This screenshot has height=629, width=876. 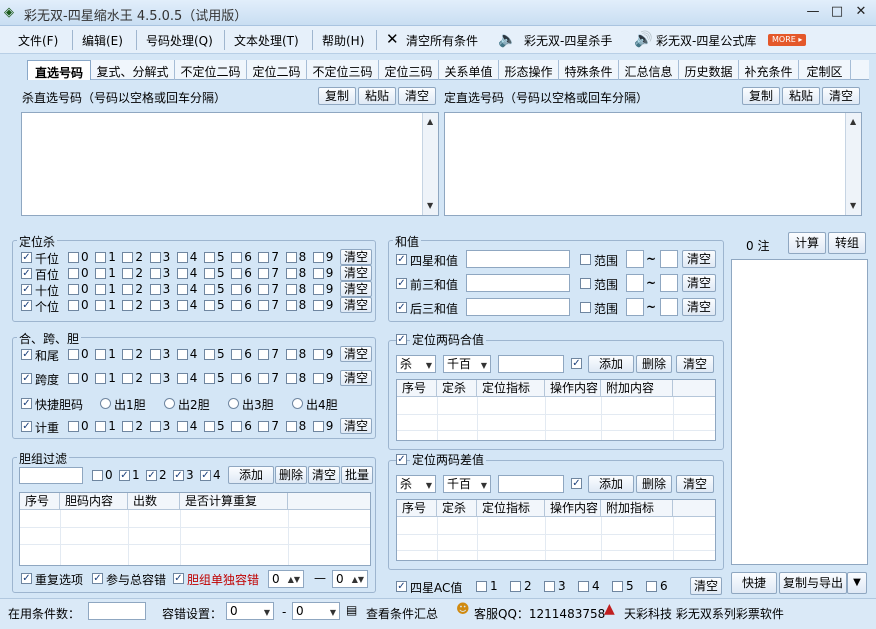 I want to click on tolerance-min-spinner: 0 ▲▼, so click(x=286, y=579).